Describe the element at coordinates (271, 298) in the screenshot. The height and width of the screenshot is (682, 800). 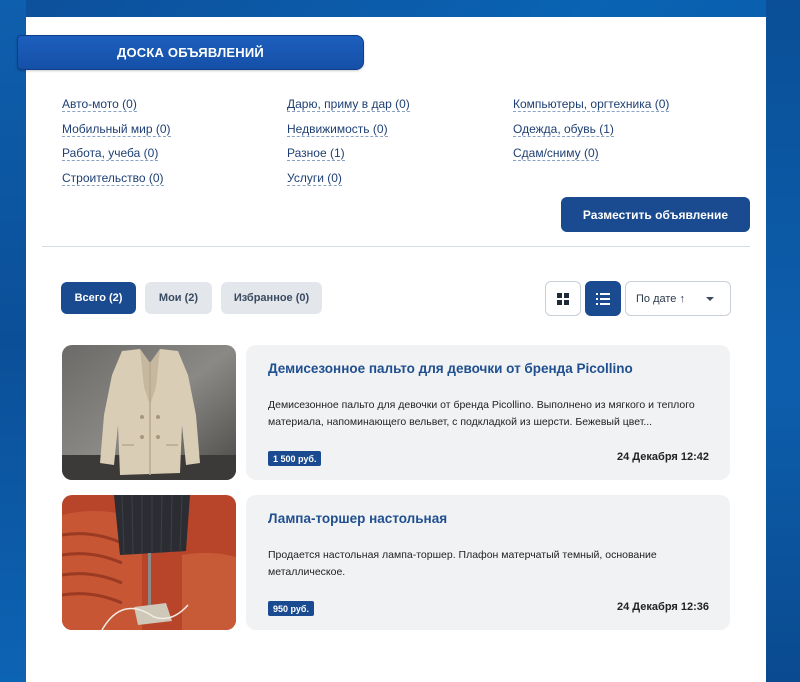
I see `tab-favorites: Избранное (0)` at that location.